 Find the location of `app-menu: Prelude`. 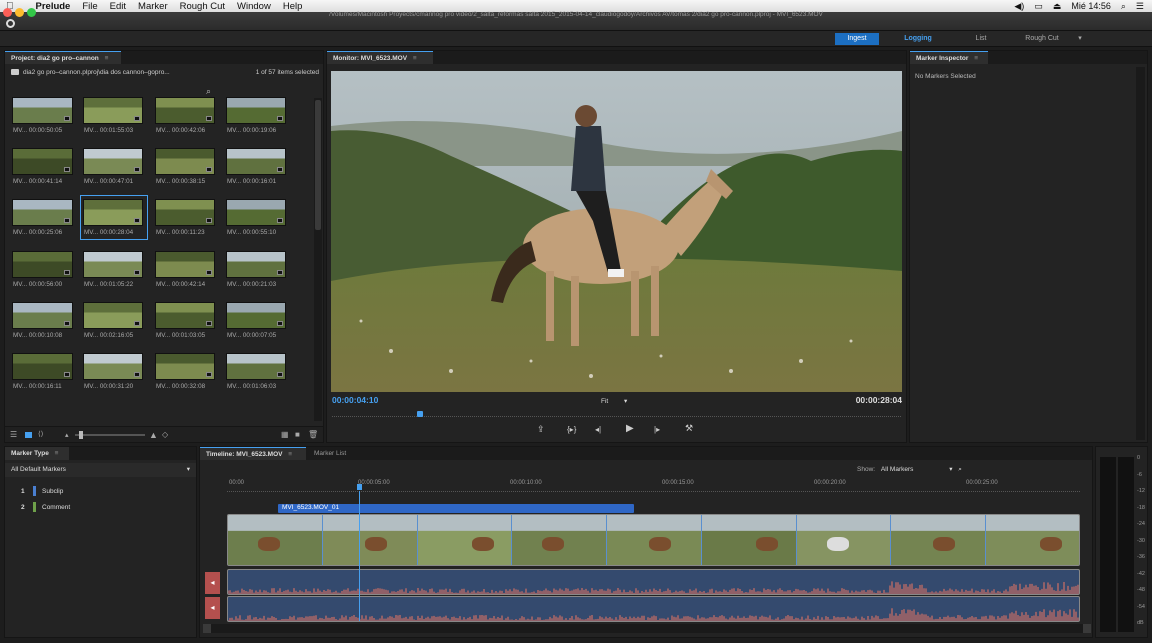

app-menu: Prelude is located at coordinates (53, 6).